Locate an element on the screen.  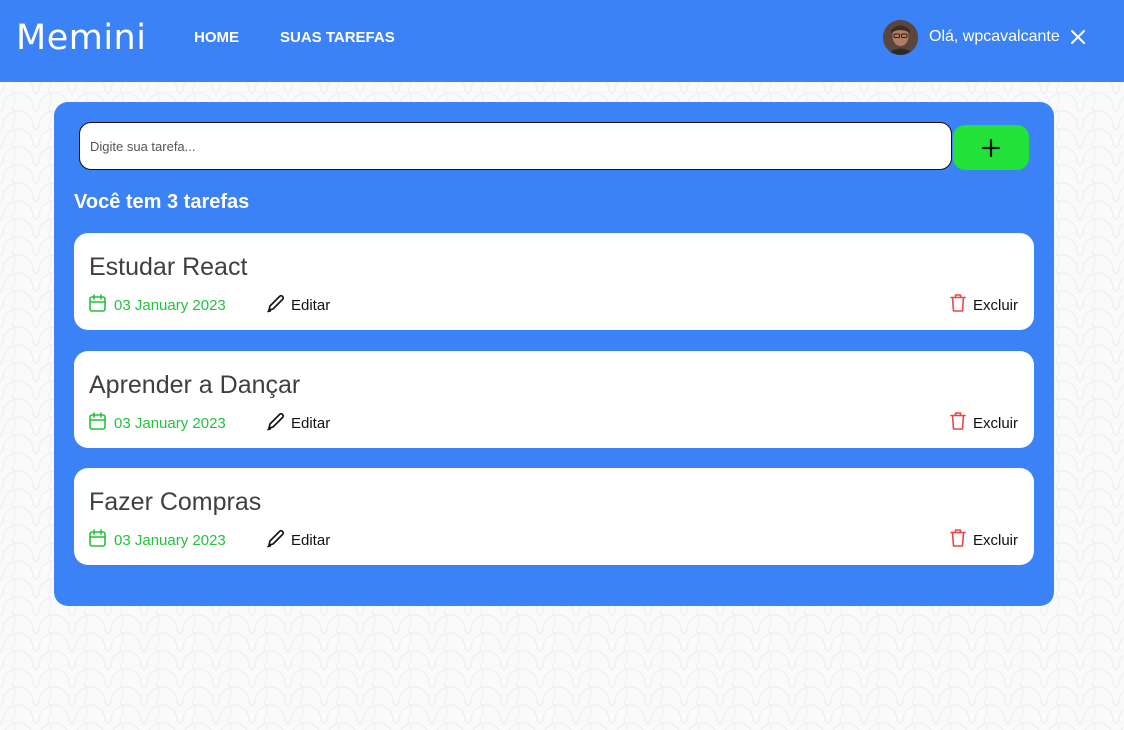
nav-tasks-link: SUAS TAREFAS is located at coordinates (337, 38).